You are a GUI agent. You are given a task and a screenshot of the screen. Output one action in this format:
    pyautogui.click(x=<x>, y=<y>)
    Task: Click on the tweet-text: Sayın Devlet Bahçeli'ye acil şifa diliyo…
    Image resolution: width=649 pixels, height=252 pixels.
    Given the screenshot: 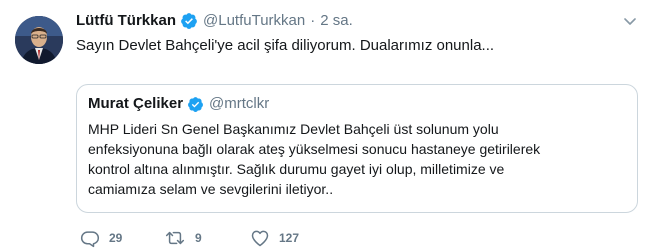 What is the action you would take?
    pyautogui.click(x=285, y=45)
    